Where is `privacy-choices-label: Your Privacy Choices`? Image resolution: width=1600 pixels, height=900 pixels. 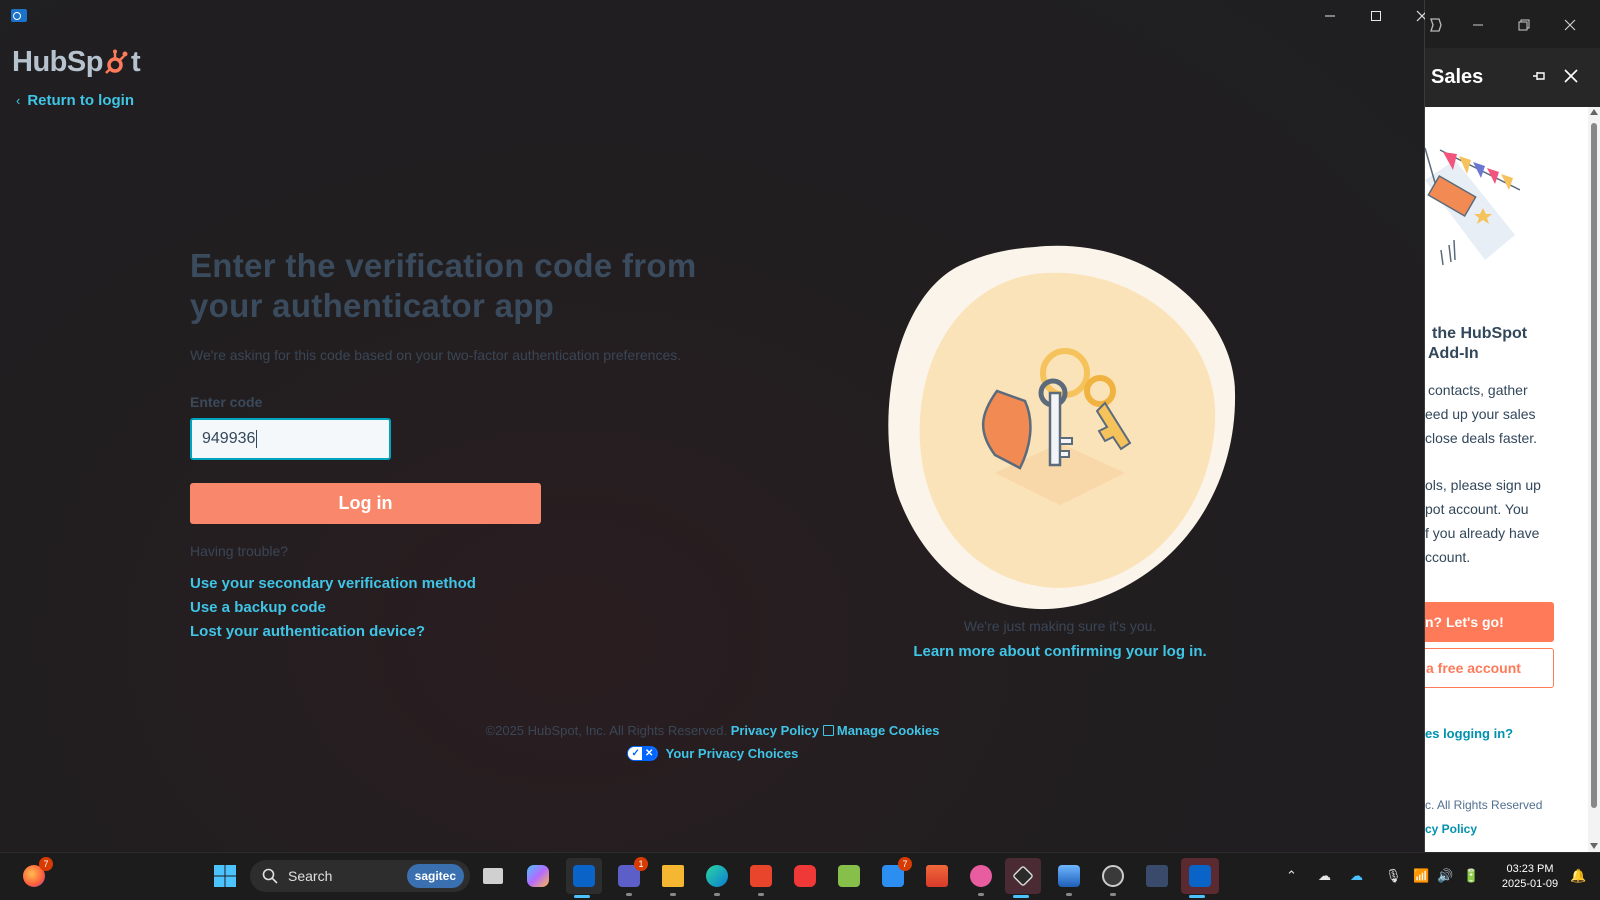
privacy-choices-label: Your Privacy Choices is located at coordinates (732, 753).